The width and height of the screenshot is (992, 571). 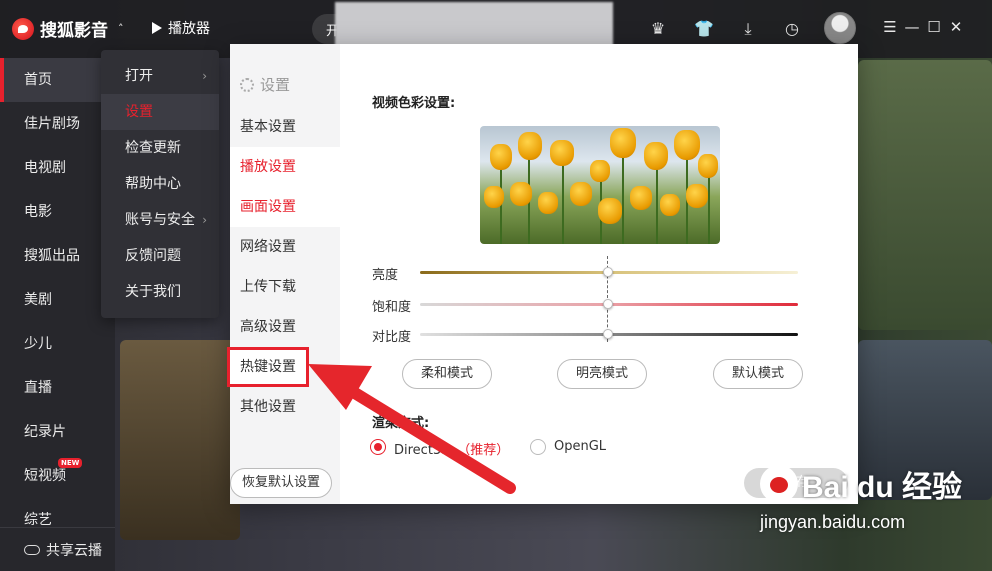 I want to click on nav-item-variety: 综艺, so click(x=57, y=512).